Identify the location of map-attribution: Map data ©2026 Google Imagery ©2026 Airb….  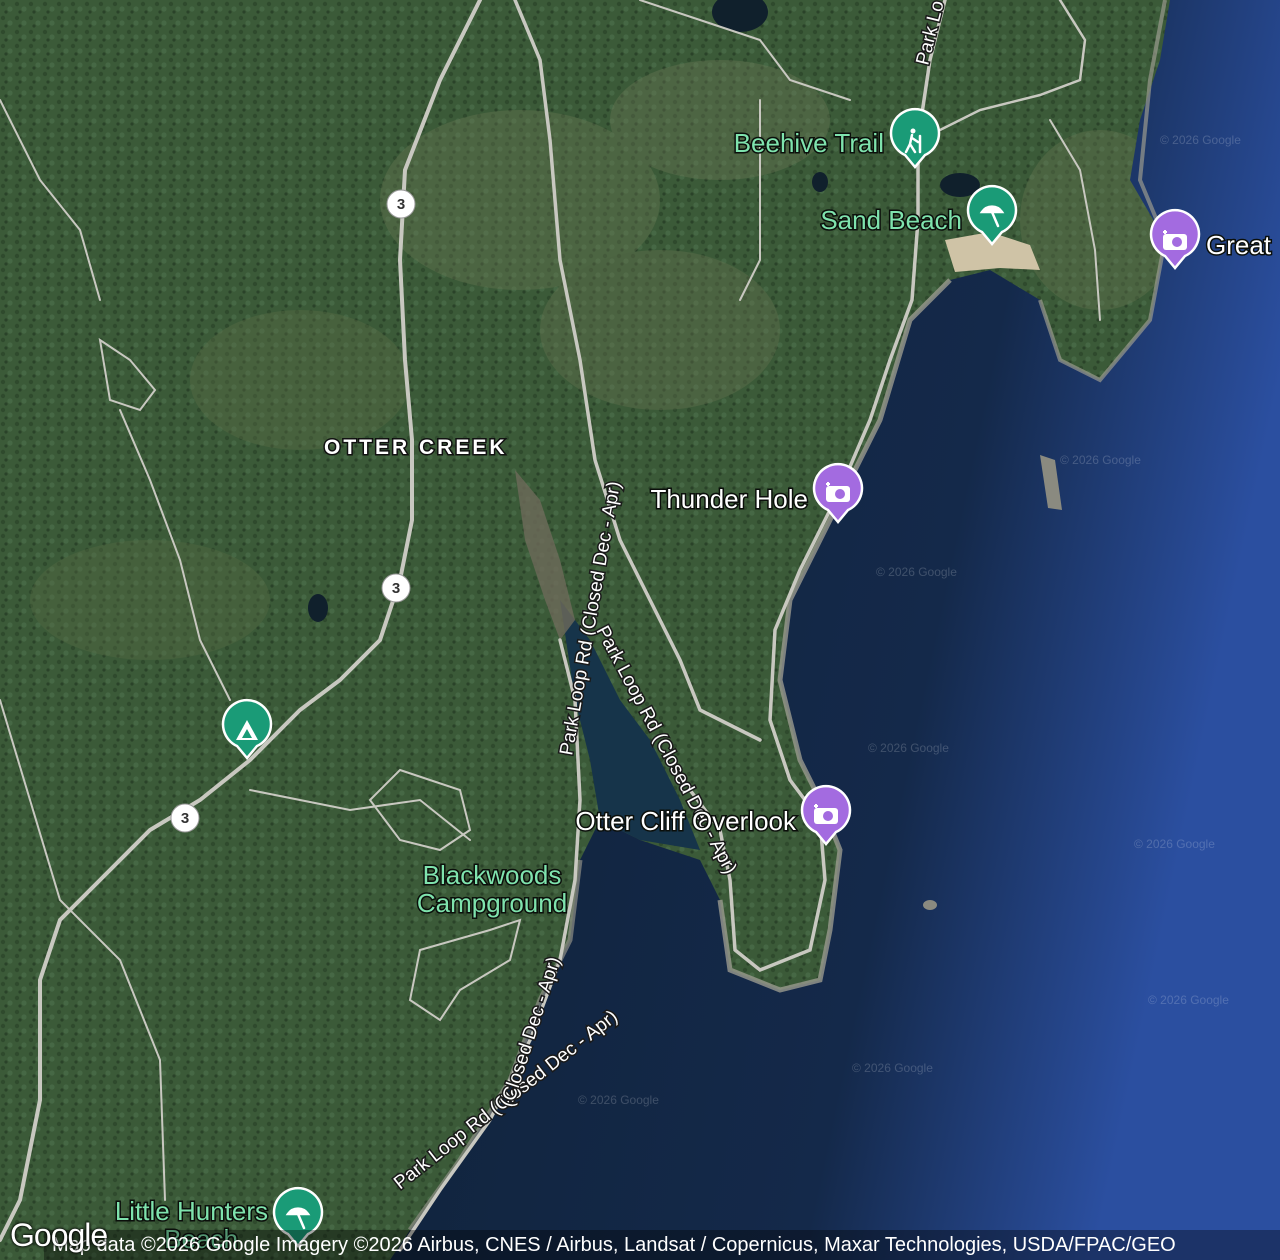
(662, 1245).